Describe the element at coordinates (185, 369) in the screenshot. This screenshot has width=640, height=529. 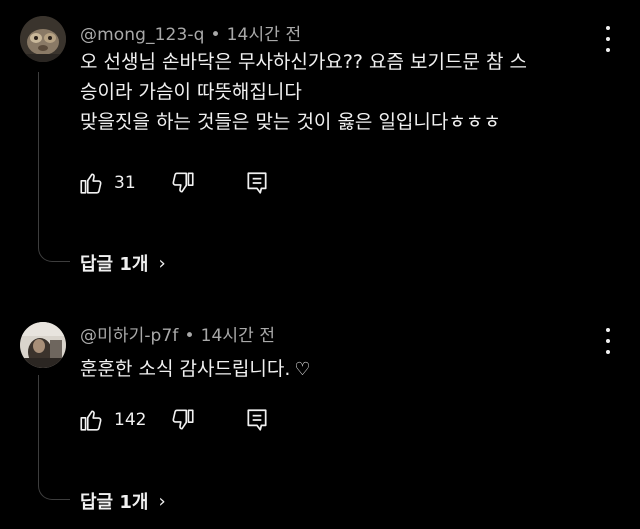
I see `comment-line-text: 훈훈한 소식 감사드립니다.` at that location.